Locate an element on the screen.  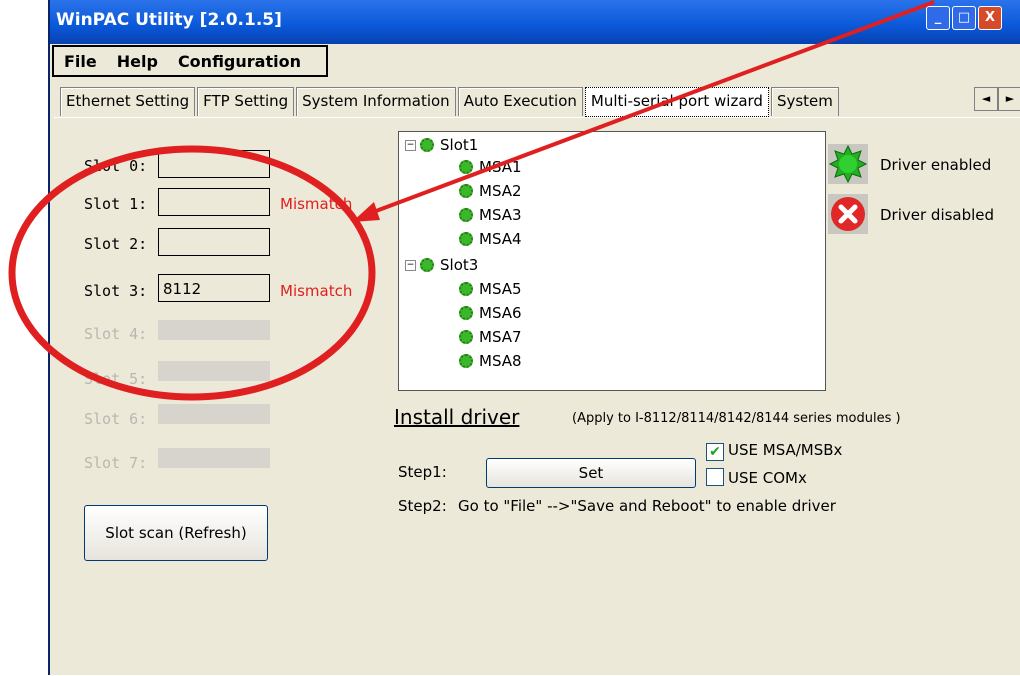
menu-bar: File Help Configuration is located at coordinates (190, 61).